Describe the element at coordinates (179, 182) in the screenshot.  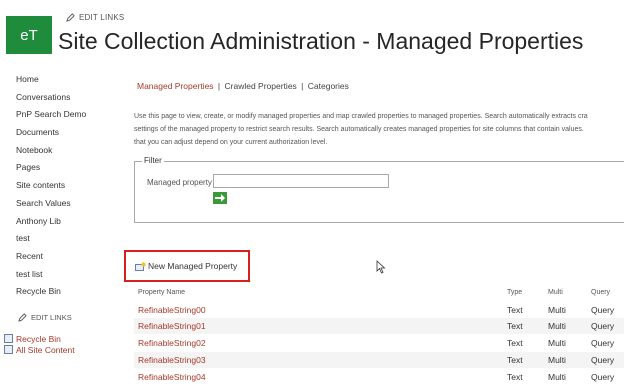
I see `managed-property-label: Managed property` at that location.